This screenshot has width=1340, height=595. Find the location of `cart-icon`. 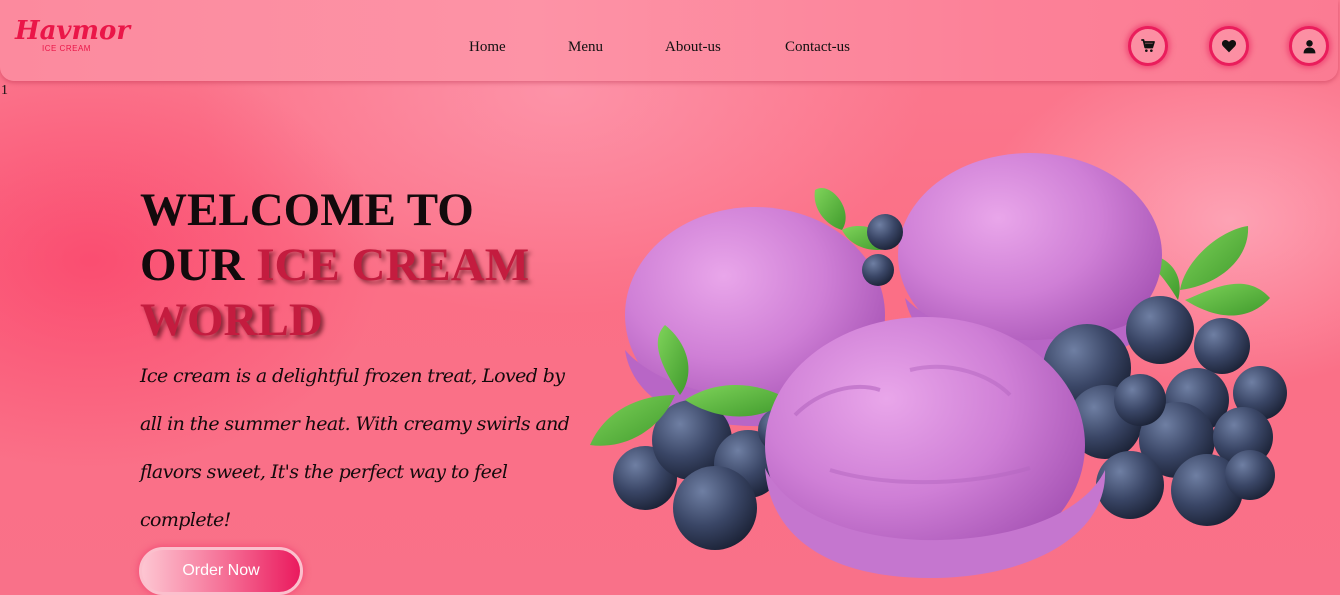

cart-icon is located at coordinates (1148, 45).